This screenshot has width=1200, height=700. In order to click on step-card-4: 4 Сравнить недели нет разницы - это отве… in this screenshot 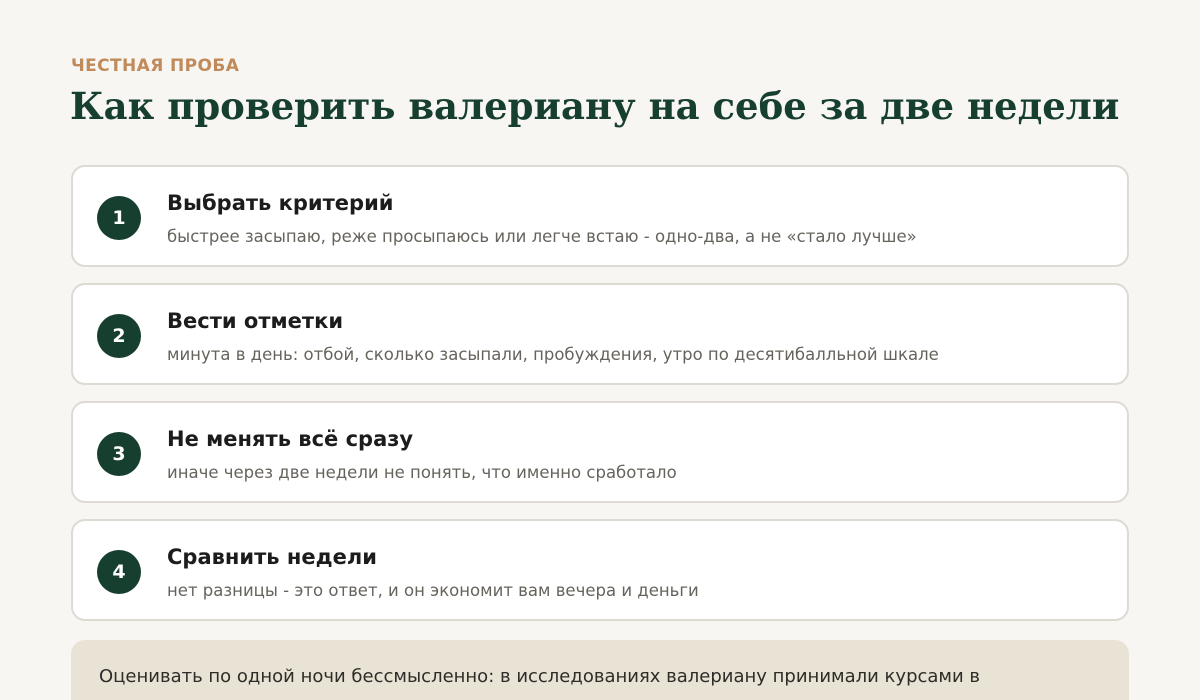, I will do `click(600, 570)`.